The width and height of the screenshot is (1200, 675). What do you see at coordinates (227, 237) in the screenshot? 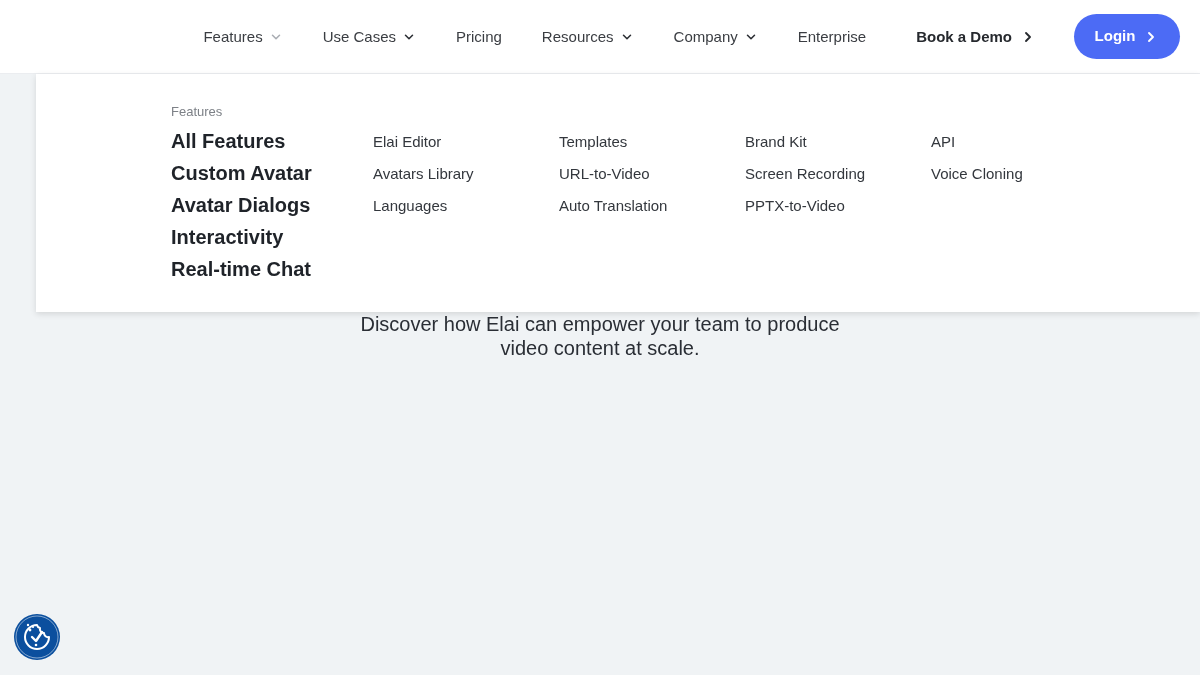
I see `menu-link: Interactivity` at bounding box center [227, 237].